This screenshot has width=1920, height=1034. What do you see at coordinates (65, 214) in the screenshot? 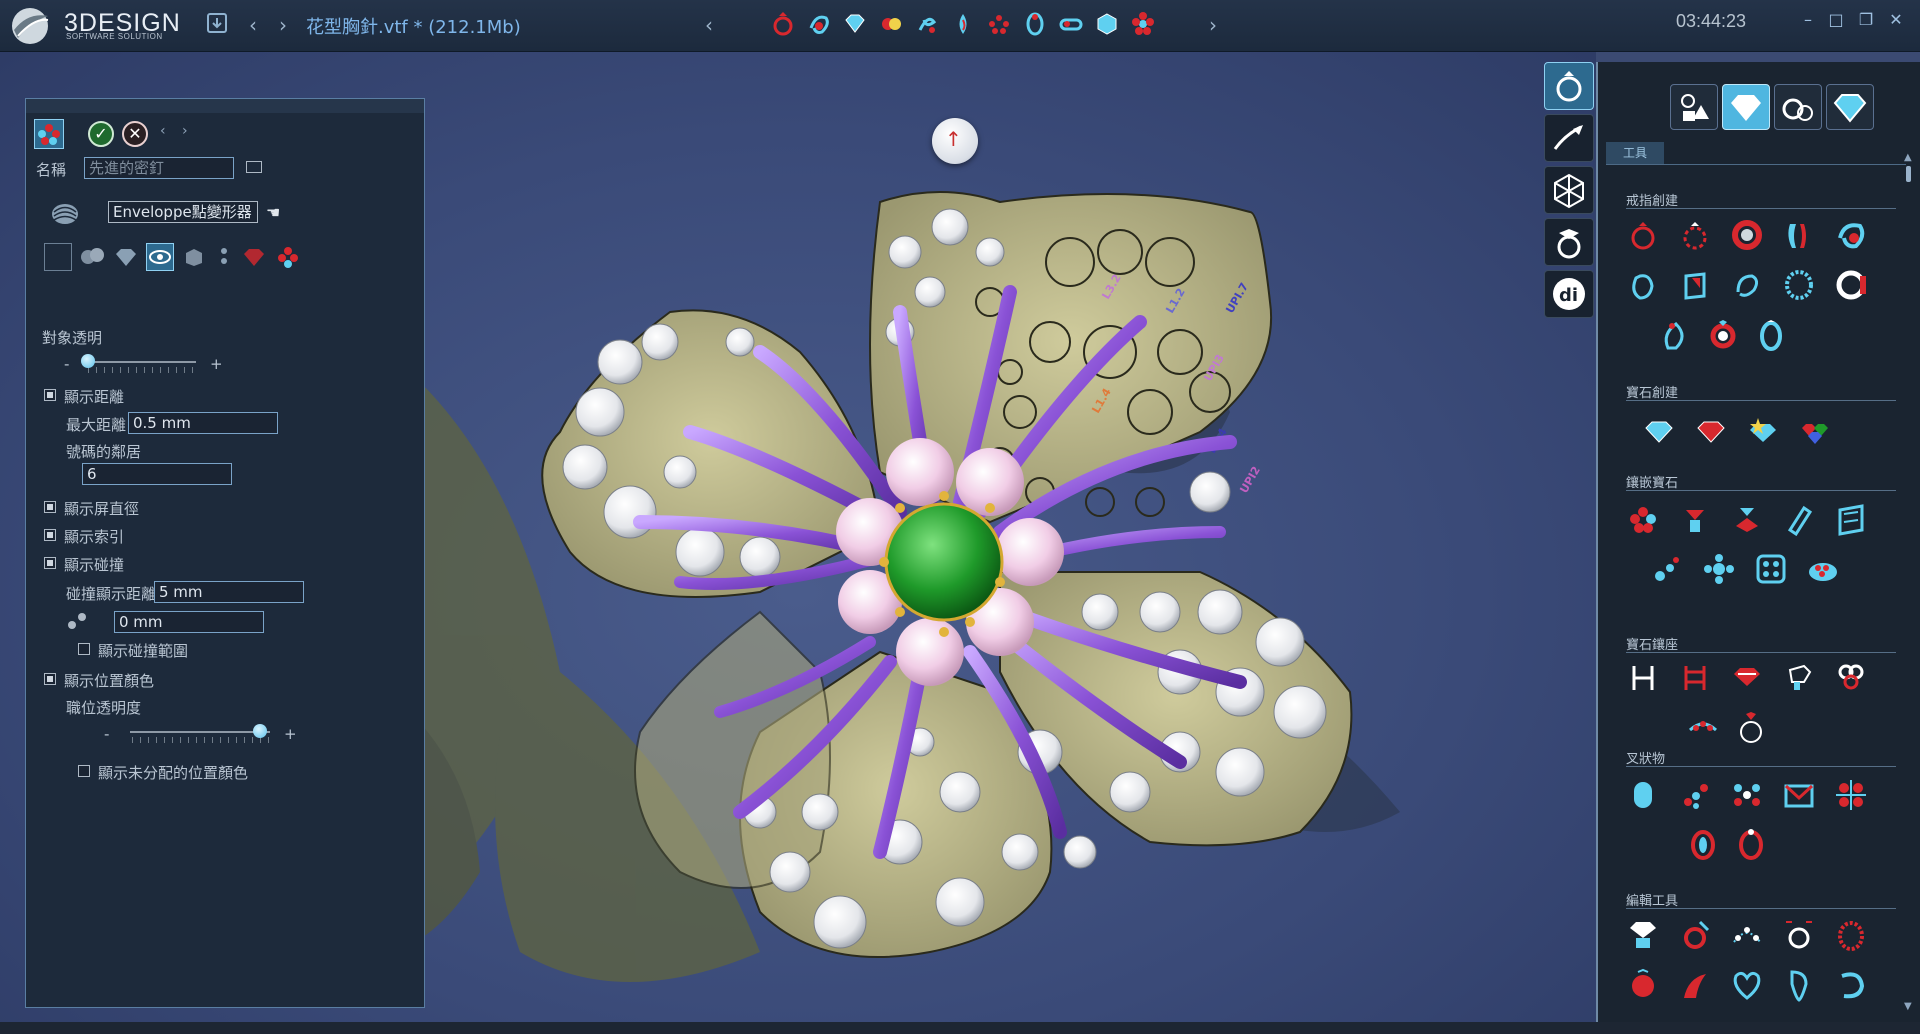
I see `envelope-deformer-icon` at bounding box center [65, 214].